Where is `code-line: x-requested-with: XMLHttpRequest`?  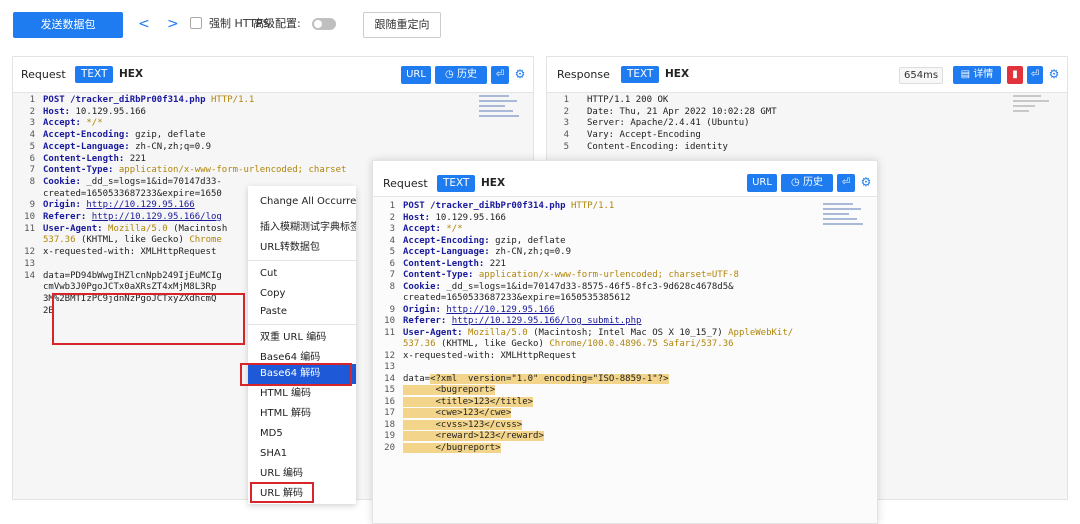 code-line: x-requested-with: XMLHttpRequest is located at coordinates (129, 252).